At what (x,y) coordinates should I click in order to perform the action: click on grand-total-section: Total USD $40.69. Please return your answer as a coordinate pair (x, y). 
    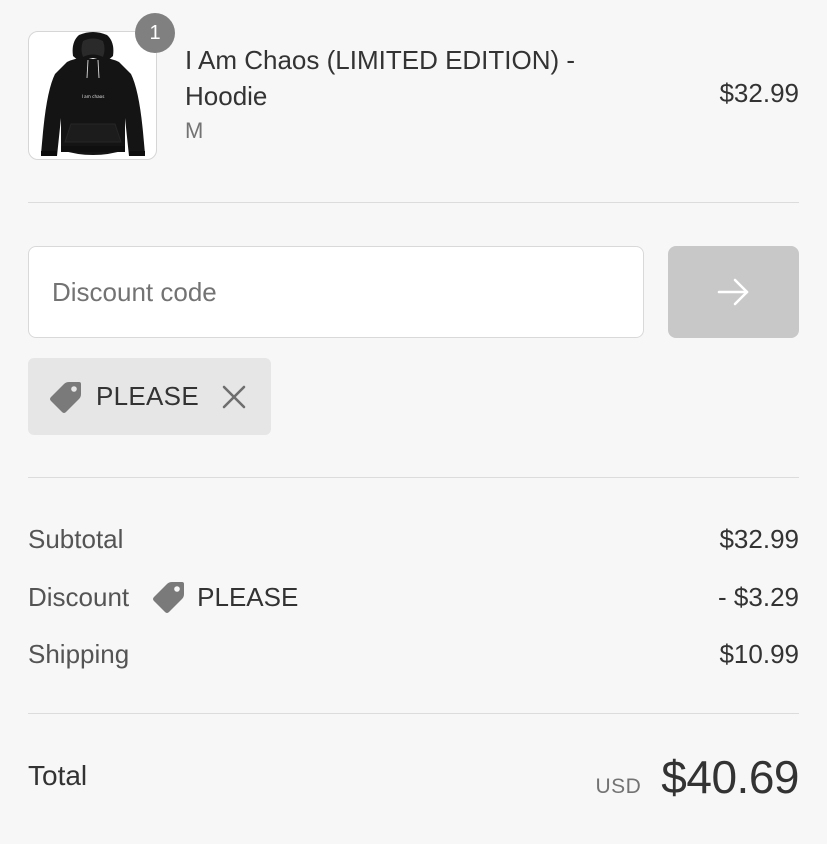
    Looking at the image, I should click on (413, 778).